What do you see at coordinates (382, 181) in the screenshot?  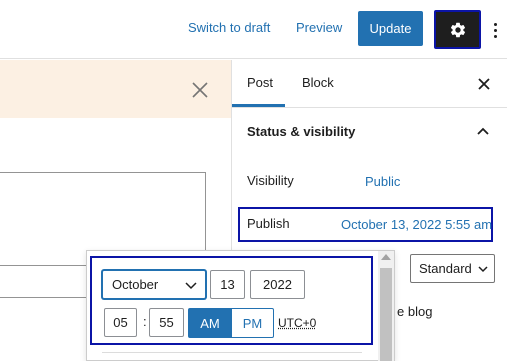 I see `visibility-value-button: Public` at bounding box center [382, 181].